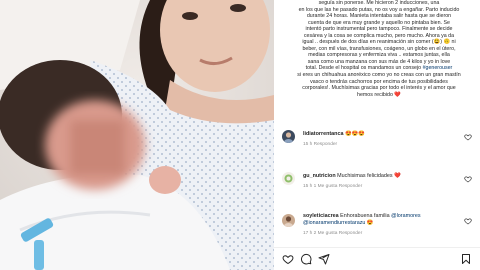 Image resolution: width=480 pixels, height=270 pixels. Describe the element at coordinates (365, 216) in the screenshot. I see `comment-body: Enhorabuena familia` at that location.